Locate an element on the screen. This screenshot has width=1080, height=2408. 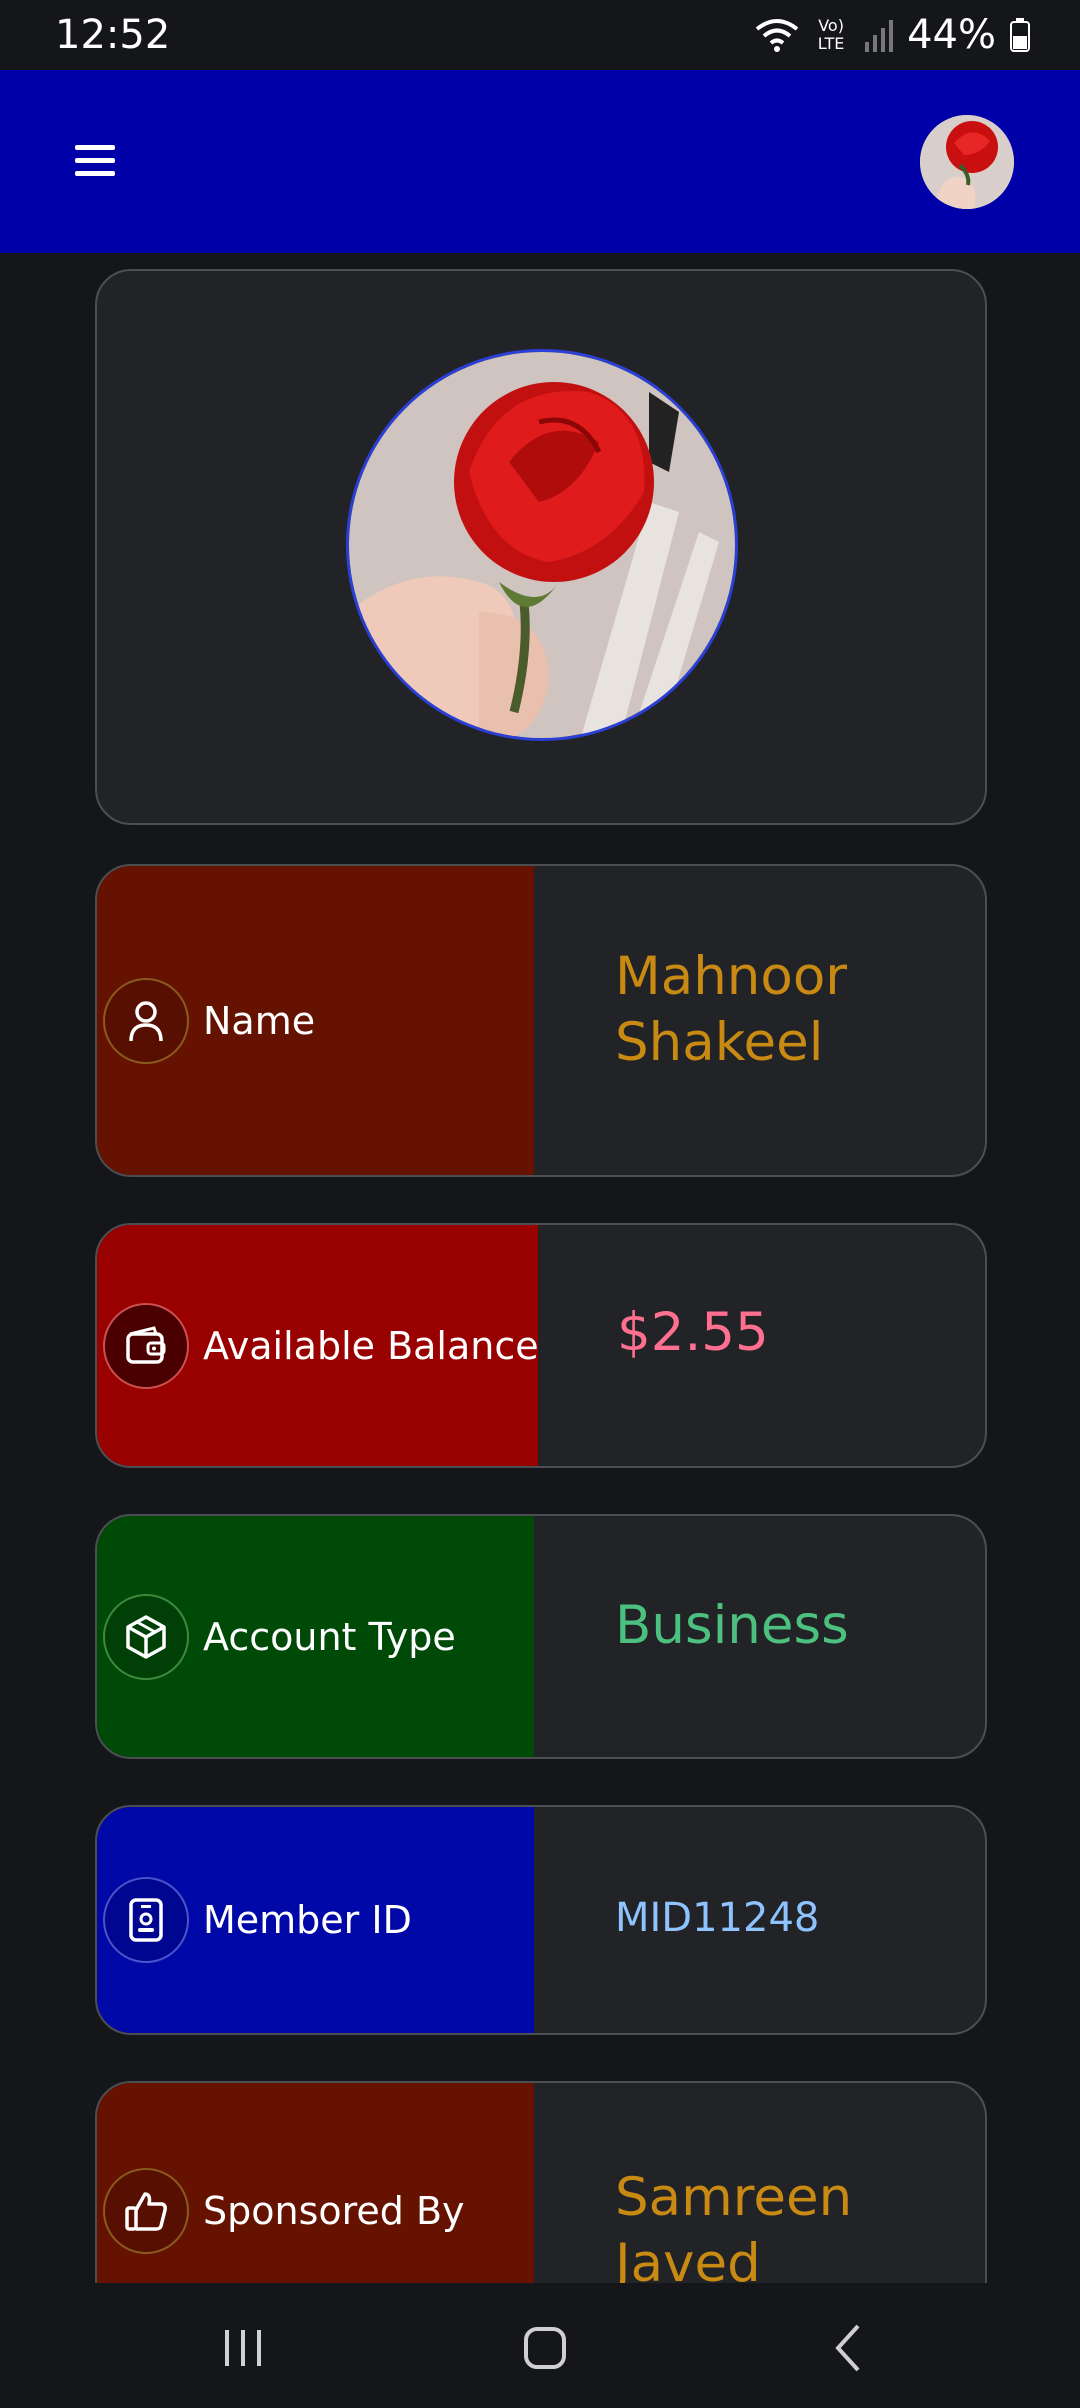
wifi-icon is located at coordinates (777, 35).